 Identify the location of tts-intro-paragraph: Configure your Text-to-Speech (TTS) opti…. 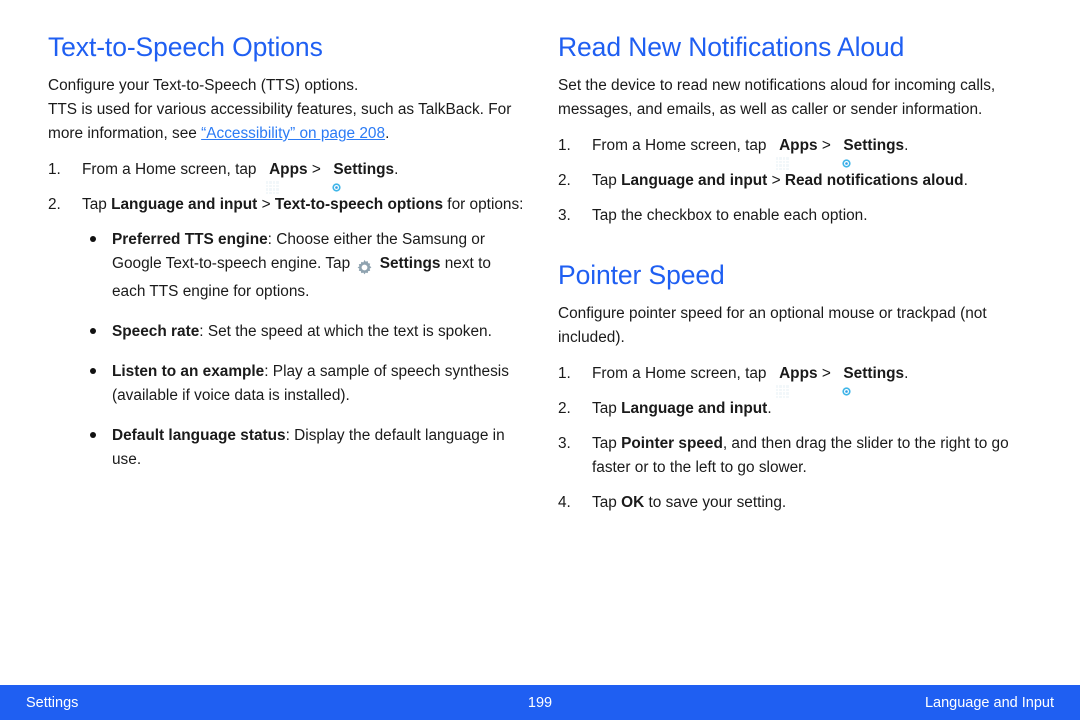
(288, 110).